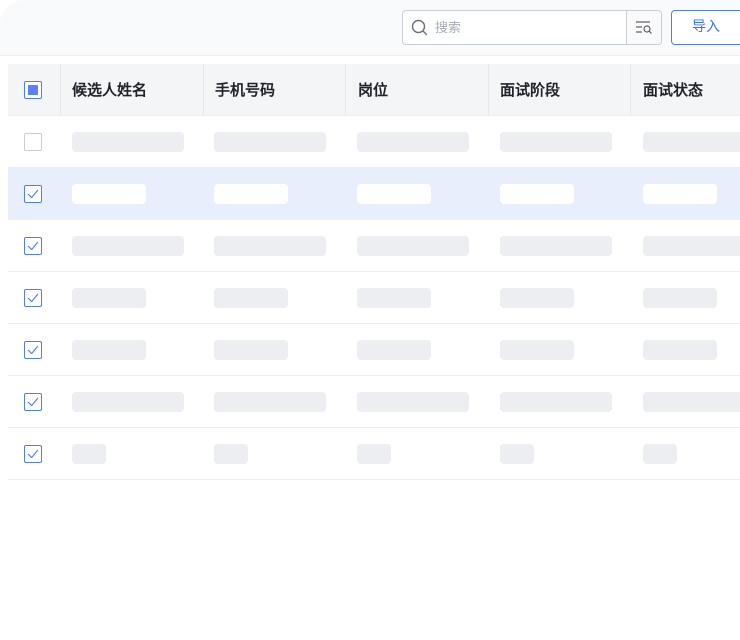  What do you see at coordinates (370, 28) in the screenshot?
I see `toolbar: 导入` at bounding box center [370, 28].